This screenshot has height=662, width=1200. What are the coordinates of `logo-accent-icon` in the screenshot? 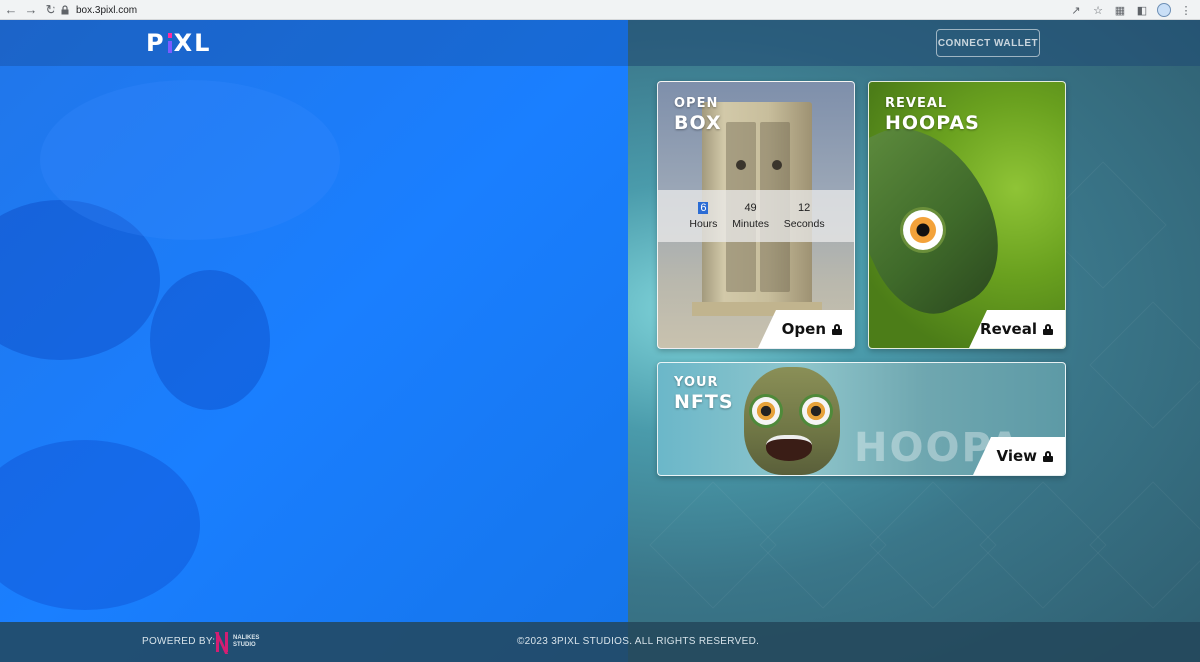 It's located at (169, 43).